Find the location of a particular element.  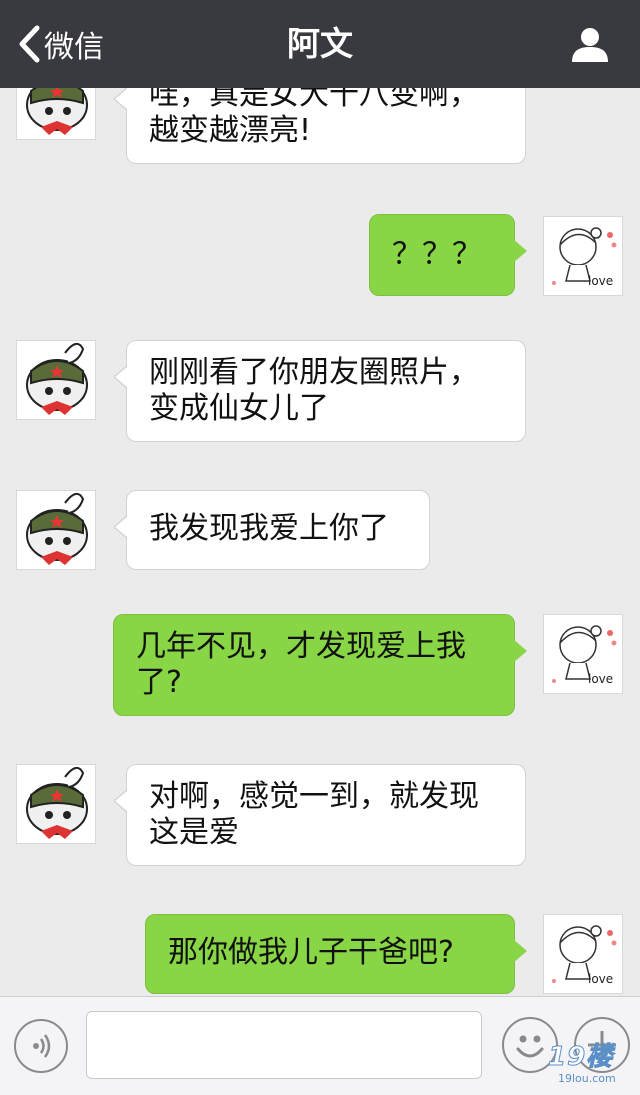

message-text-line: 刚刚看了你朋友圈照片， is located at coordinates (314, 372).